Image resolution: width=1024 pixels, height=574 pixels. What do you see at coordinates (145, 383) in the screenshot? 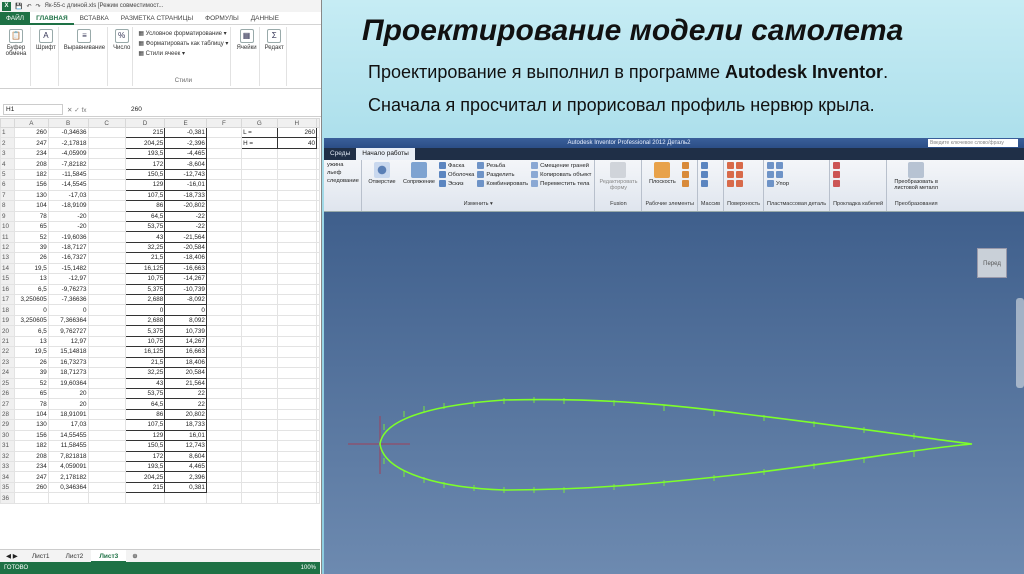
I see `cell: 43` at bounding box center [145, 383].